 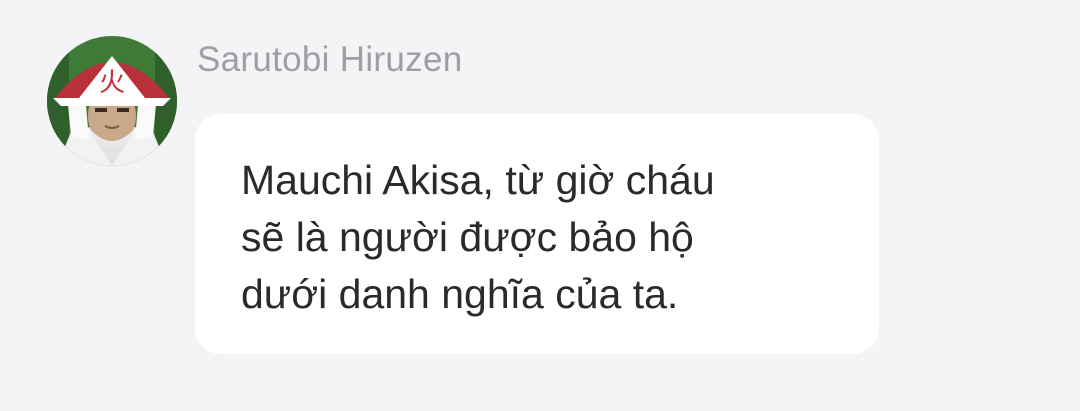 I want to click on hat-kanji: 火, so click(x=112, y=83).